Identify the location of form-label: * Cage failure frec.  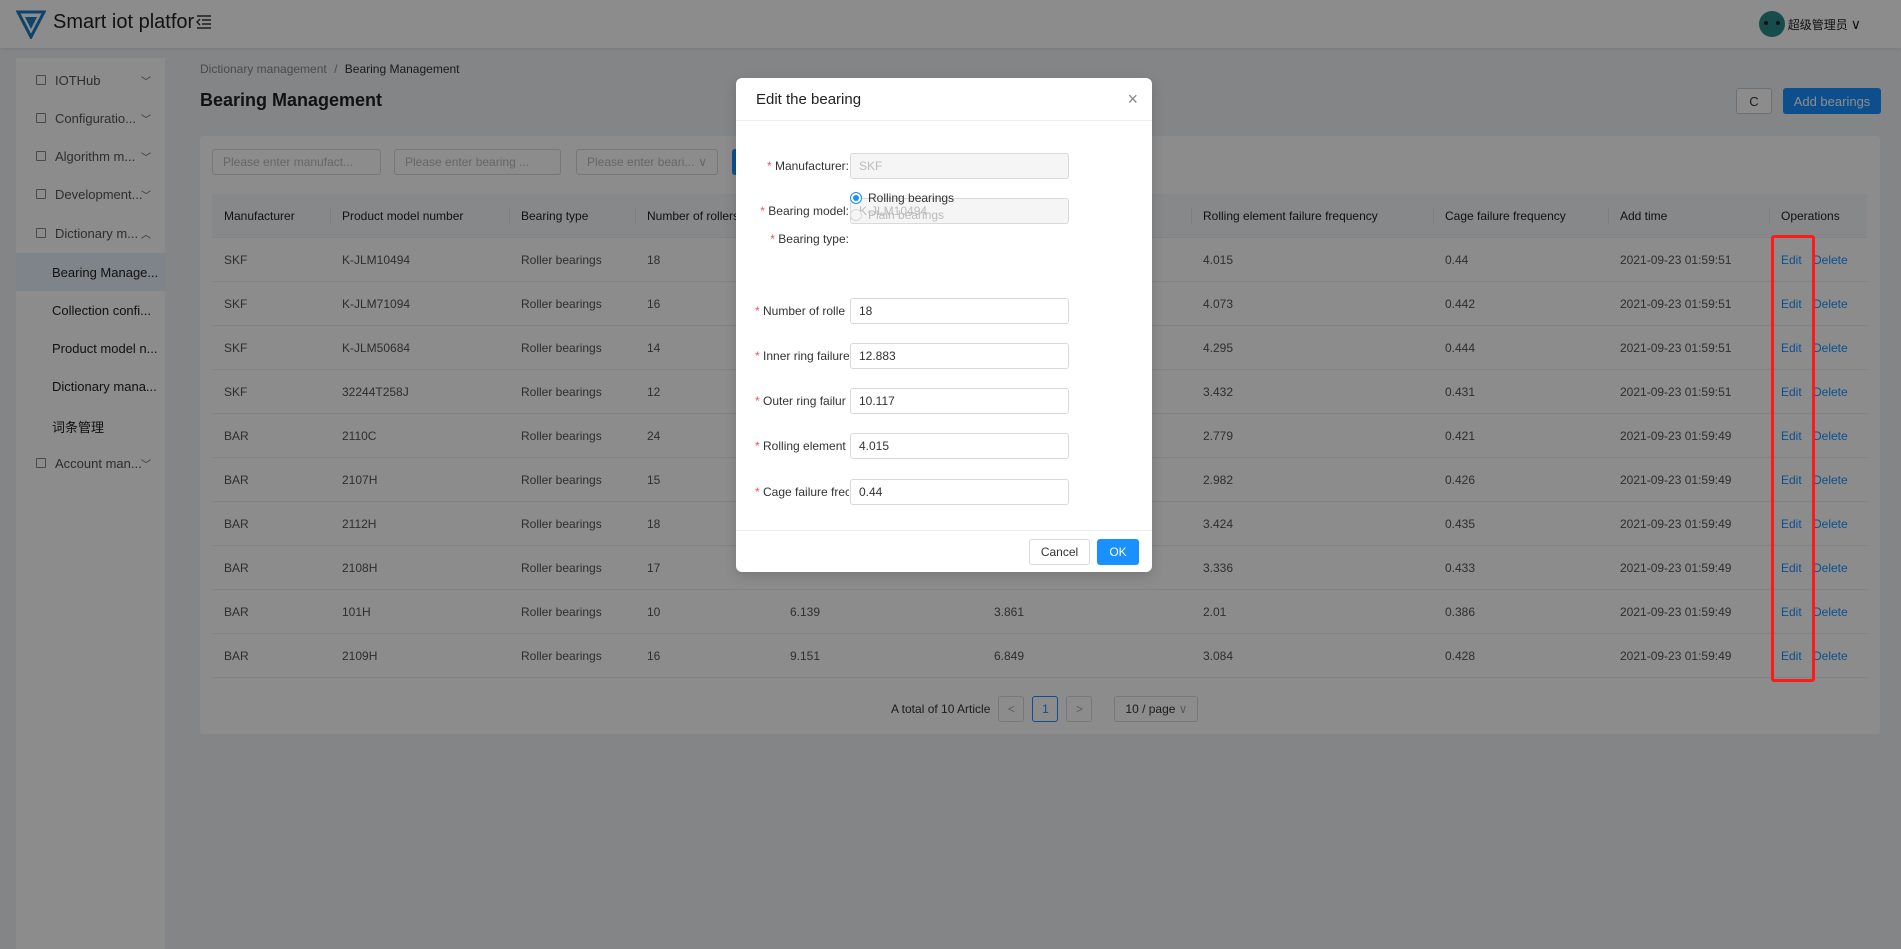
(802, 492).